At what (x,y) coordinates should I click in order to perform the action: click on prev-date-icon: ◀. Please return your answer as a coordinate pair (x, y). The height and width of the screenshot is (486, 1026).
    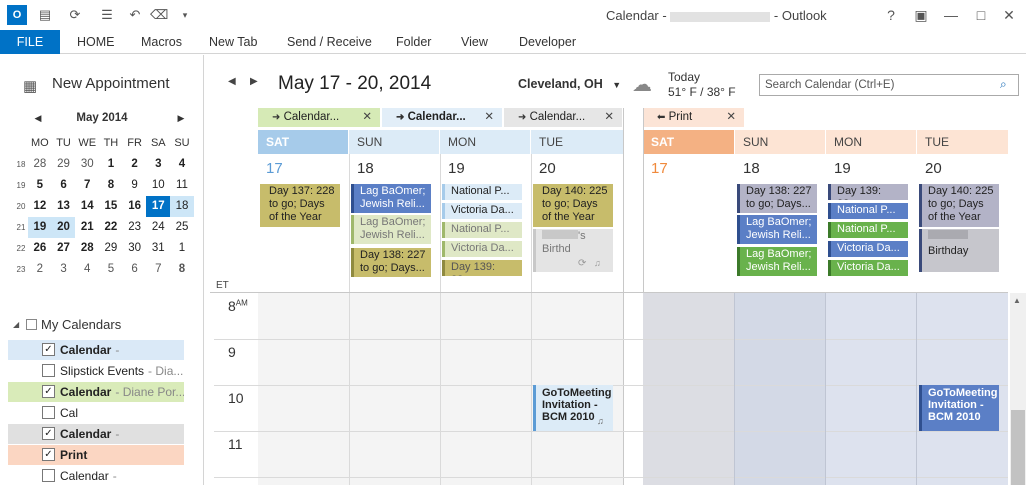
    Looking at the image, I should click on (232, 81).